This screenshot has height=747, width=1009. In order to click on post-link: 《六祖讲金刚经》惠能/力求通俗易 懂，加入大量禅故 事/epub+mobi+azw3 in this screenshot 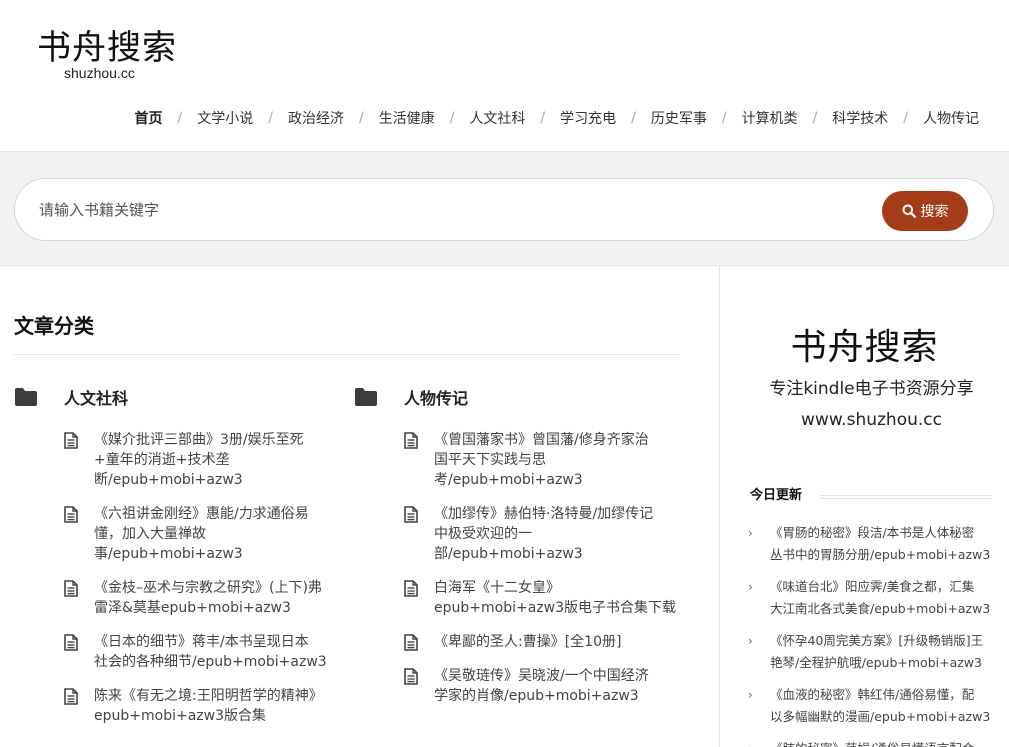, I will do `click(219, 534)`.